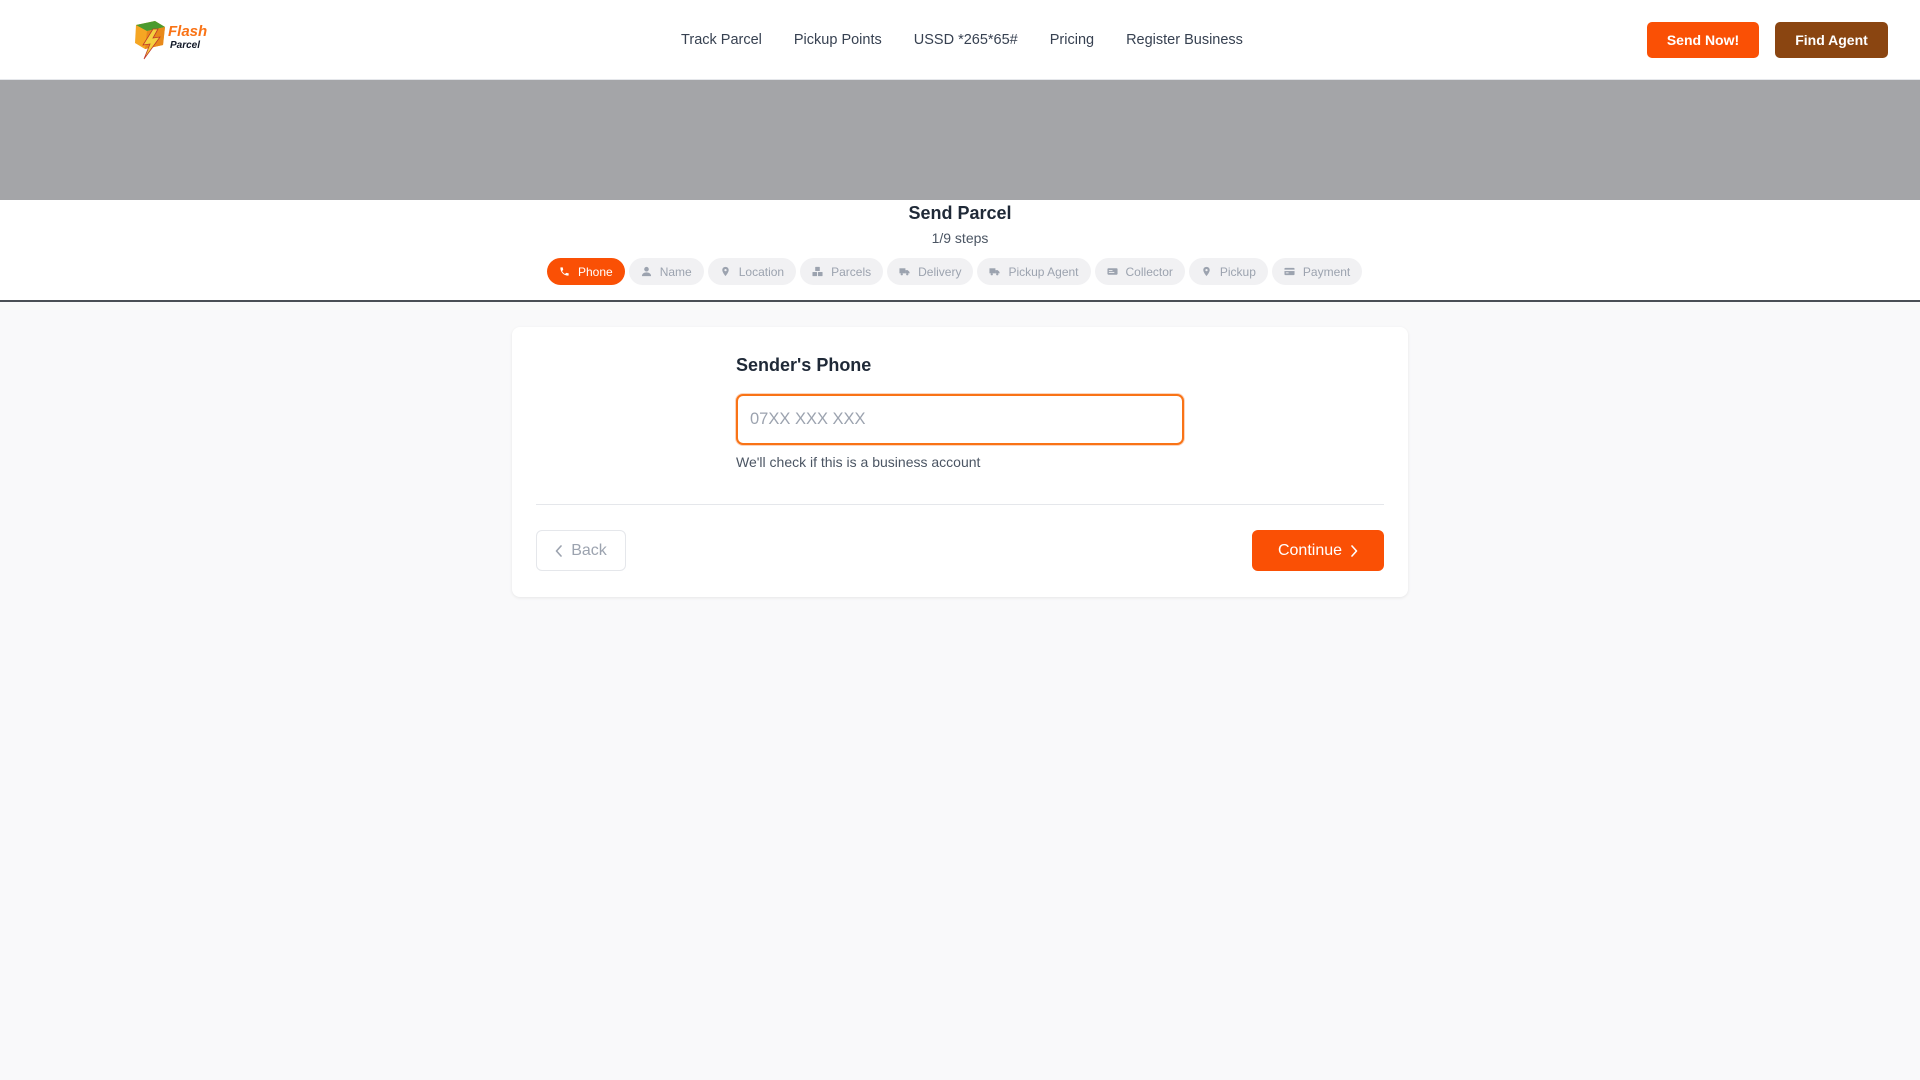 This screenshot has width=1920, height=1080. Describe the element at coordinates (564, 271) in the screenshot. I see `phone-icon` at that location.